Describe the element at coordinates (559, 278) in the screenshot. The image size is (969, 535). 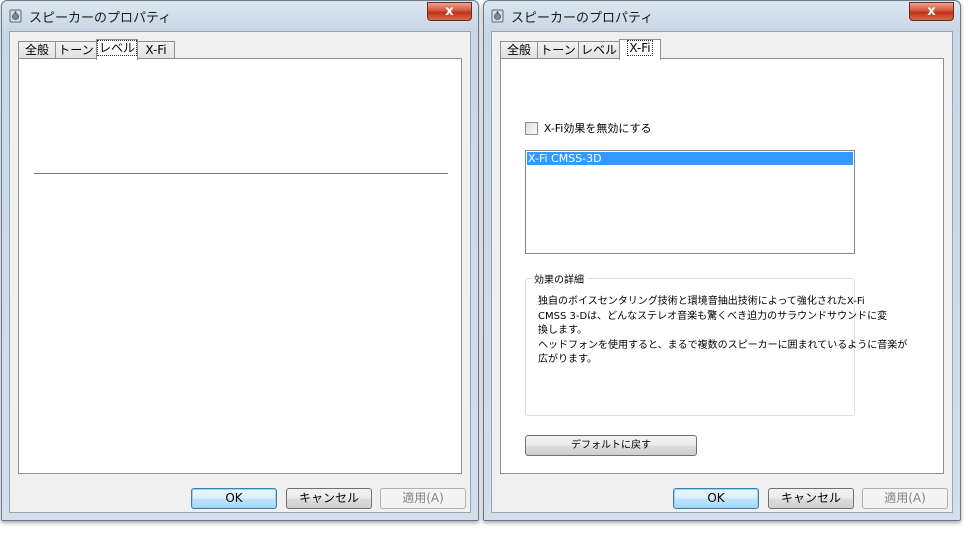
I see `group-title: 効果の詳細` at that location.